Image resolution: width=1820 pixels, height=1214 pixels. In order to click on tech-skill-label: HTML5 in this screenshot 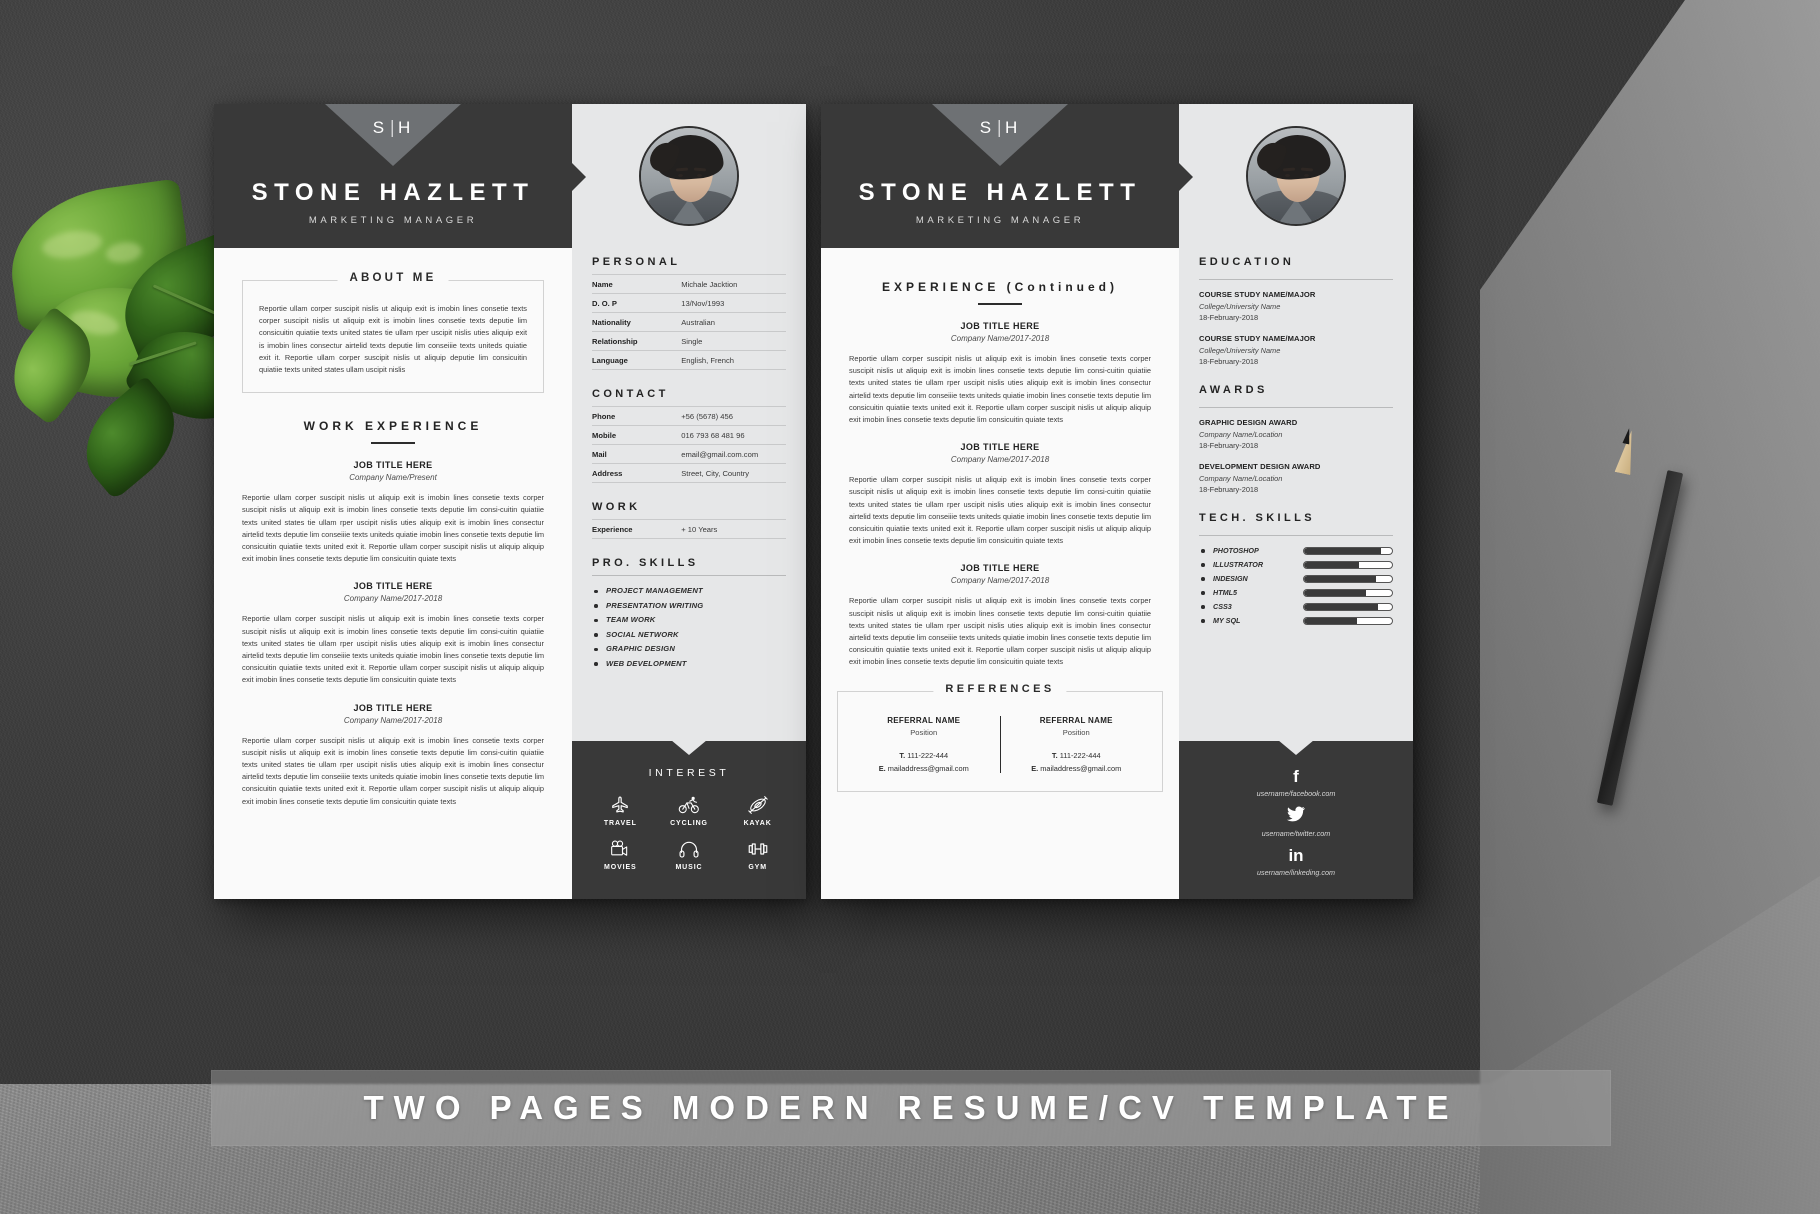, I will do `click(1251, 592)`.